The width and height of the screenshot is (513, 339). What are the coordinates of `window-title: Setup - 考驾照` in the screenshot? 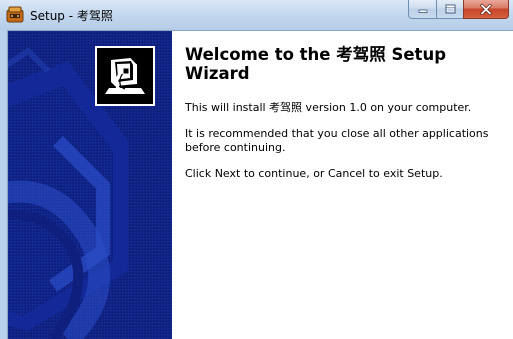 It's located at (71, 16).